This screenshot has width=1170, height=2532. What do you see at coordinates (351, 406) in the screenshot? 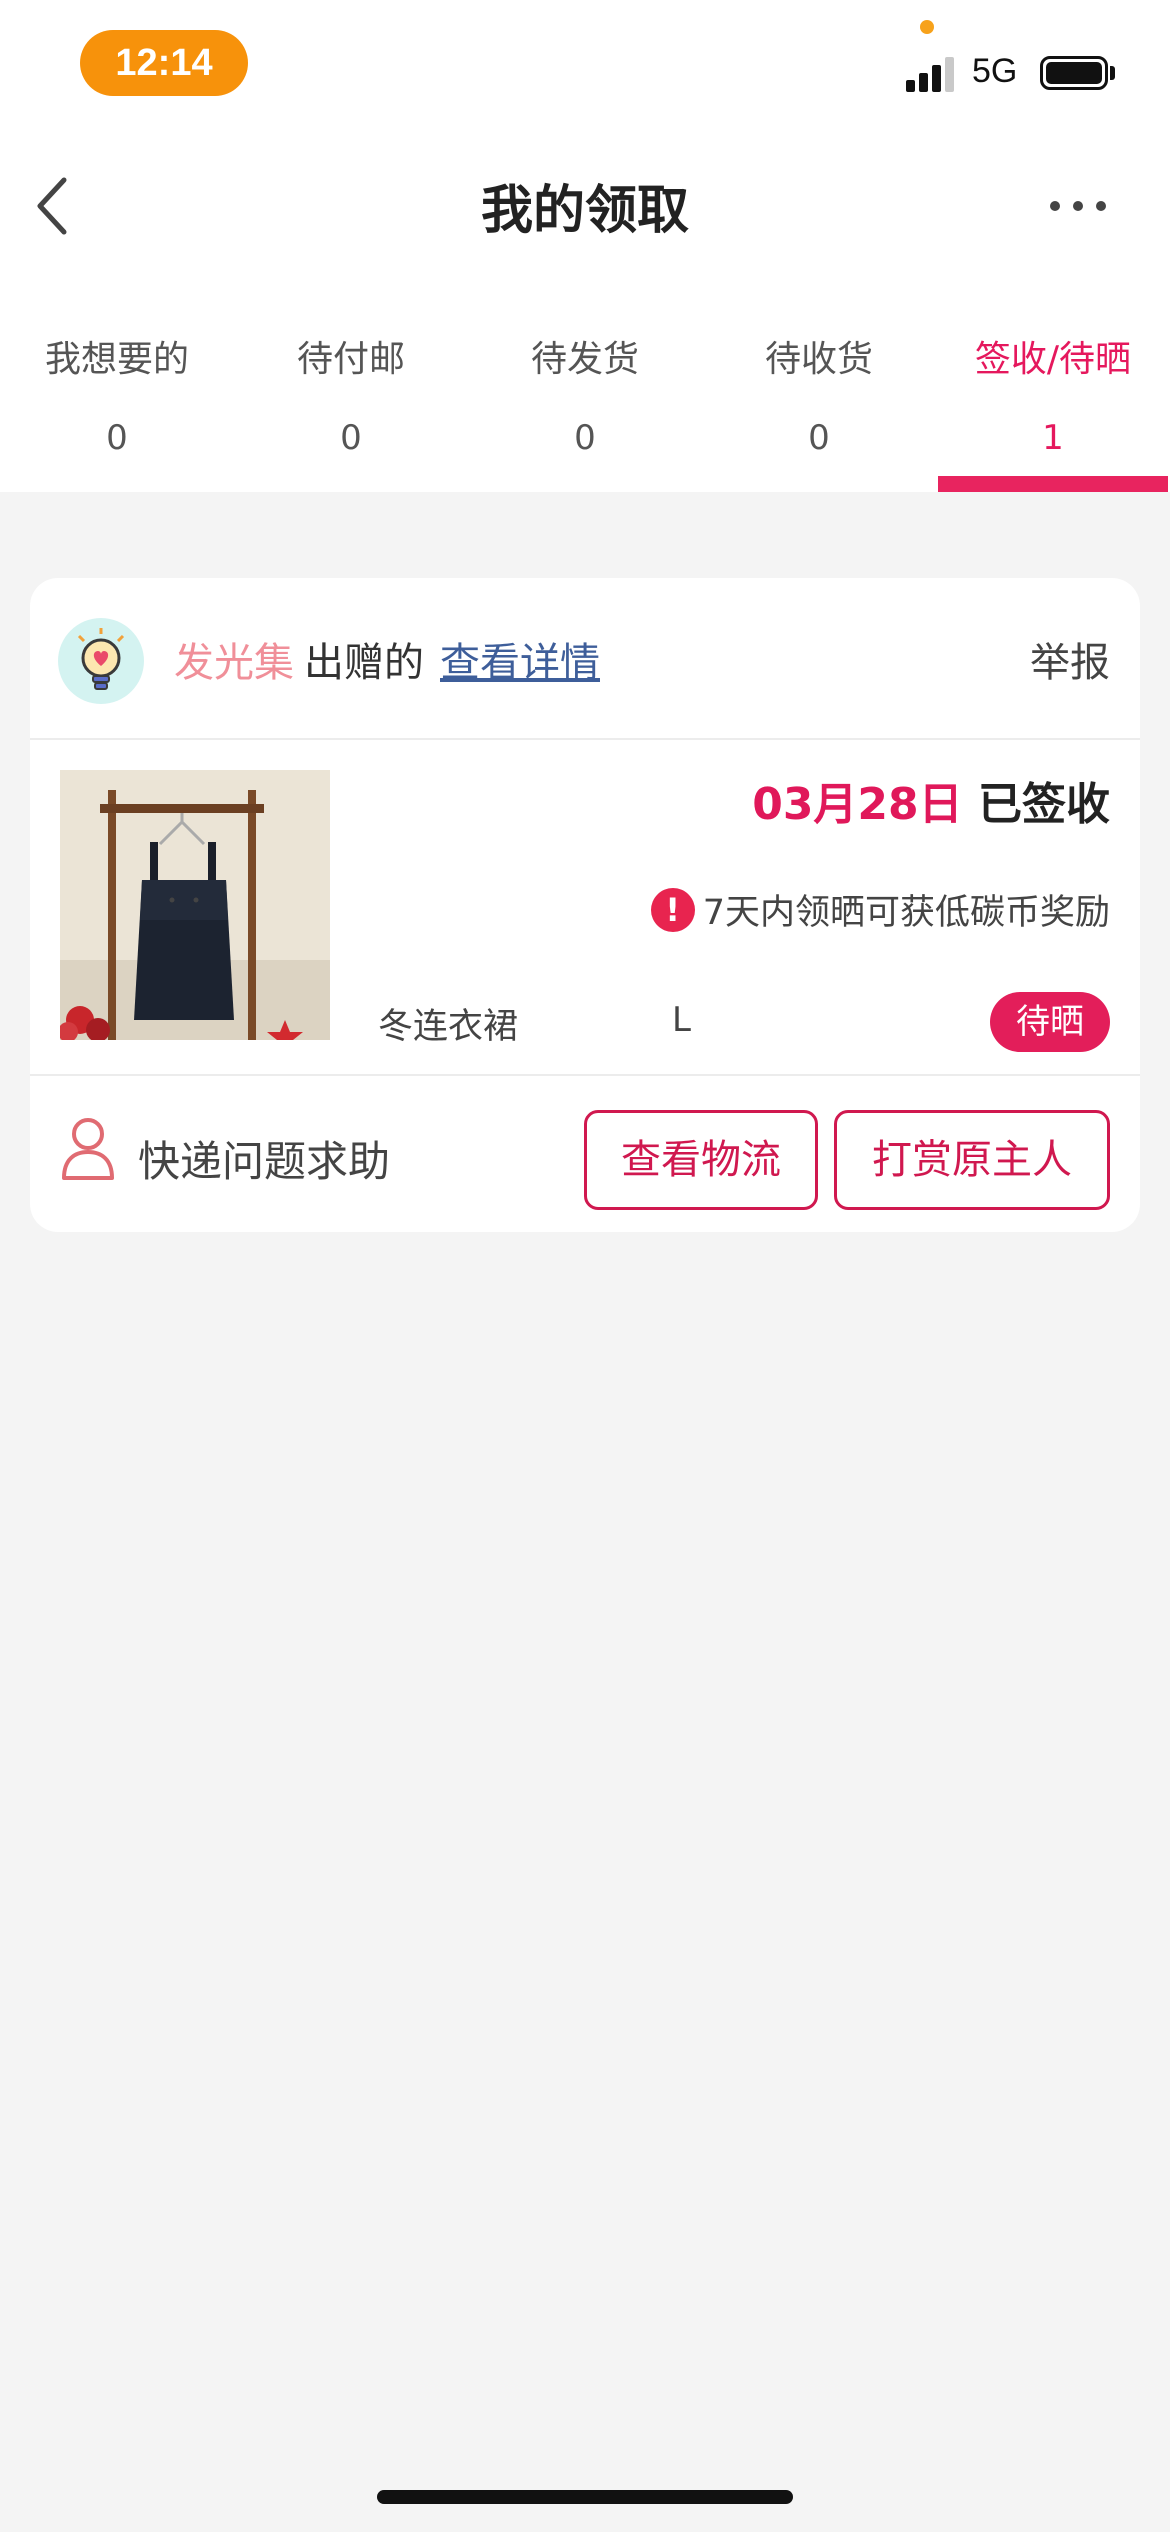
I see `tab-pending-postage: 待付邮 0` at bounding box center [351, 406].